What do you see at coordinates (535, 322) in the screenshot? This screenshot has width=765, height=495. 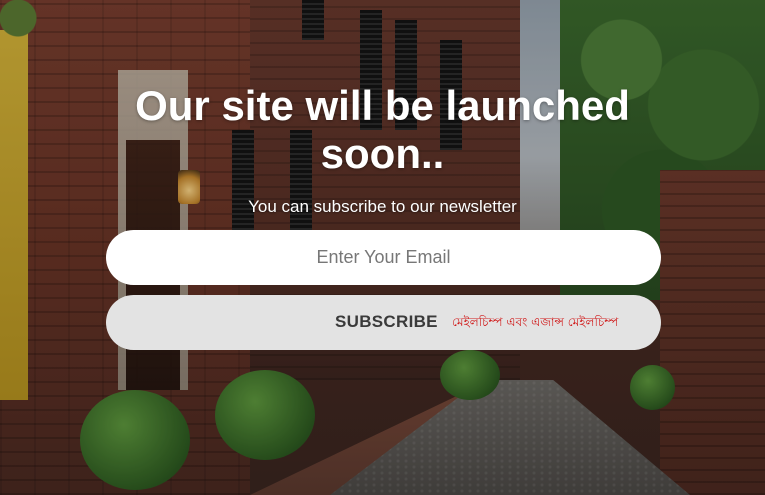 I see `mailchimp-note: মেইলচিম্প এবং এজান্স মেইলচিম্প` at bounding box center [535, 322].